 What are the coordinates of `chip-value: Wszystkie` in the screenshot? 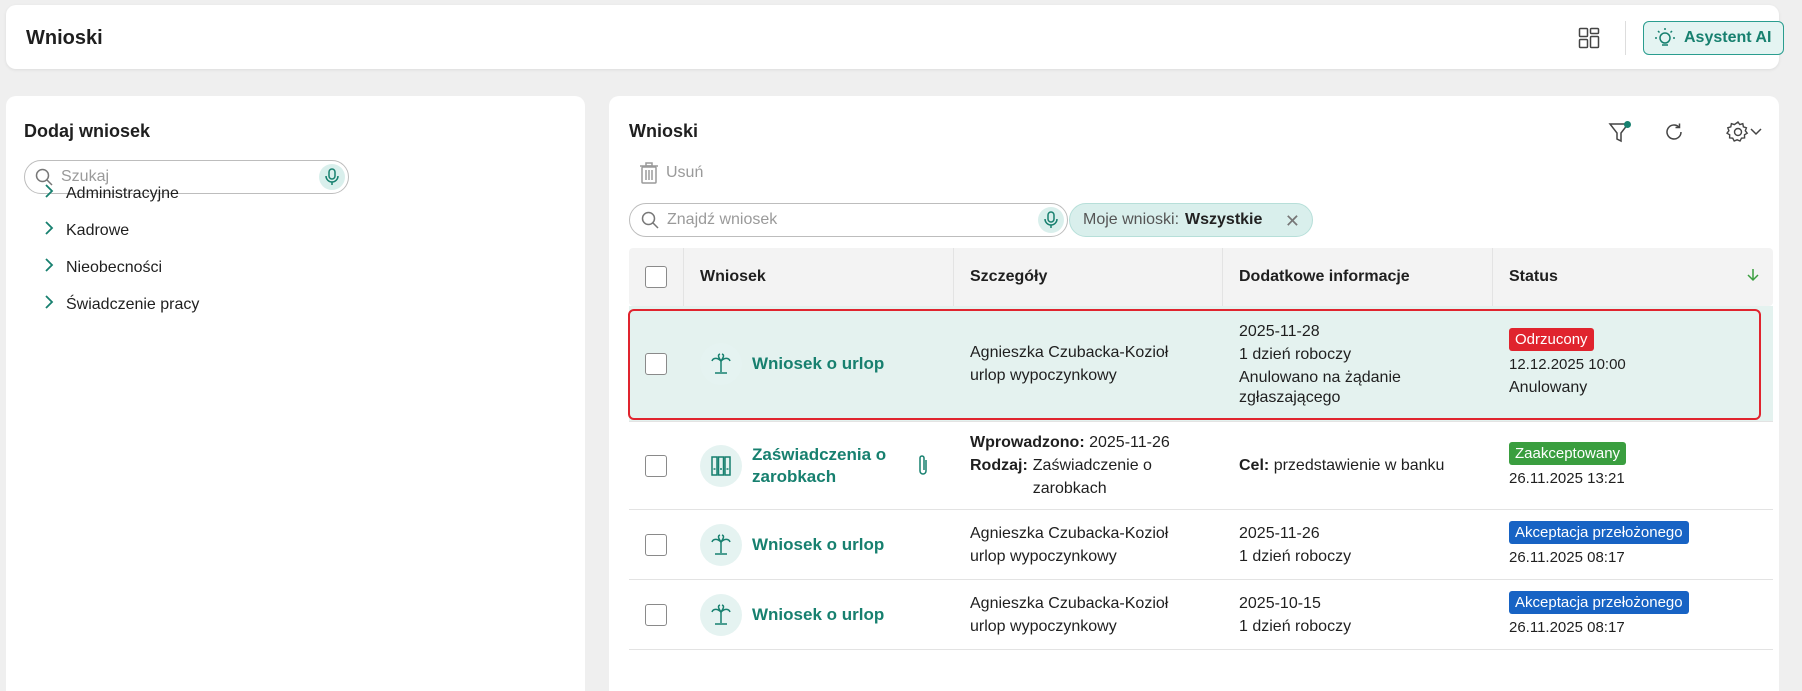 It's located at (1224, 219).